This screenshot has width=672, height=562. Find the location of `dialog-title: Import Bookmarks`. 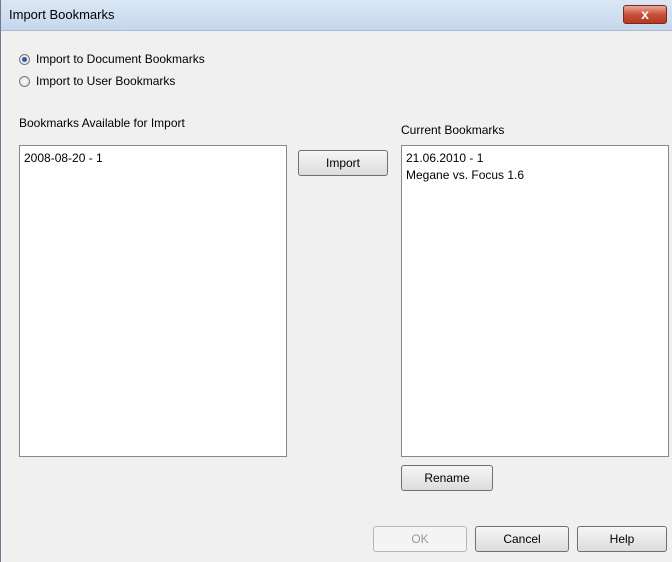

dialog-title: Import Bookmarks is located at coordinates (62, 14).